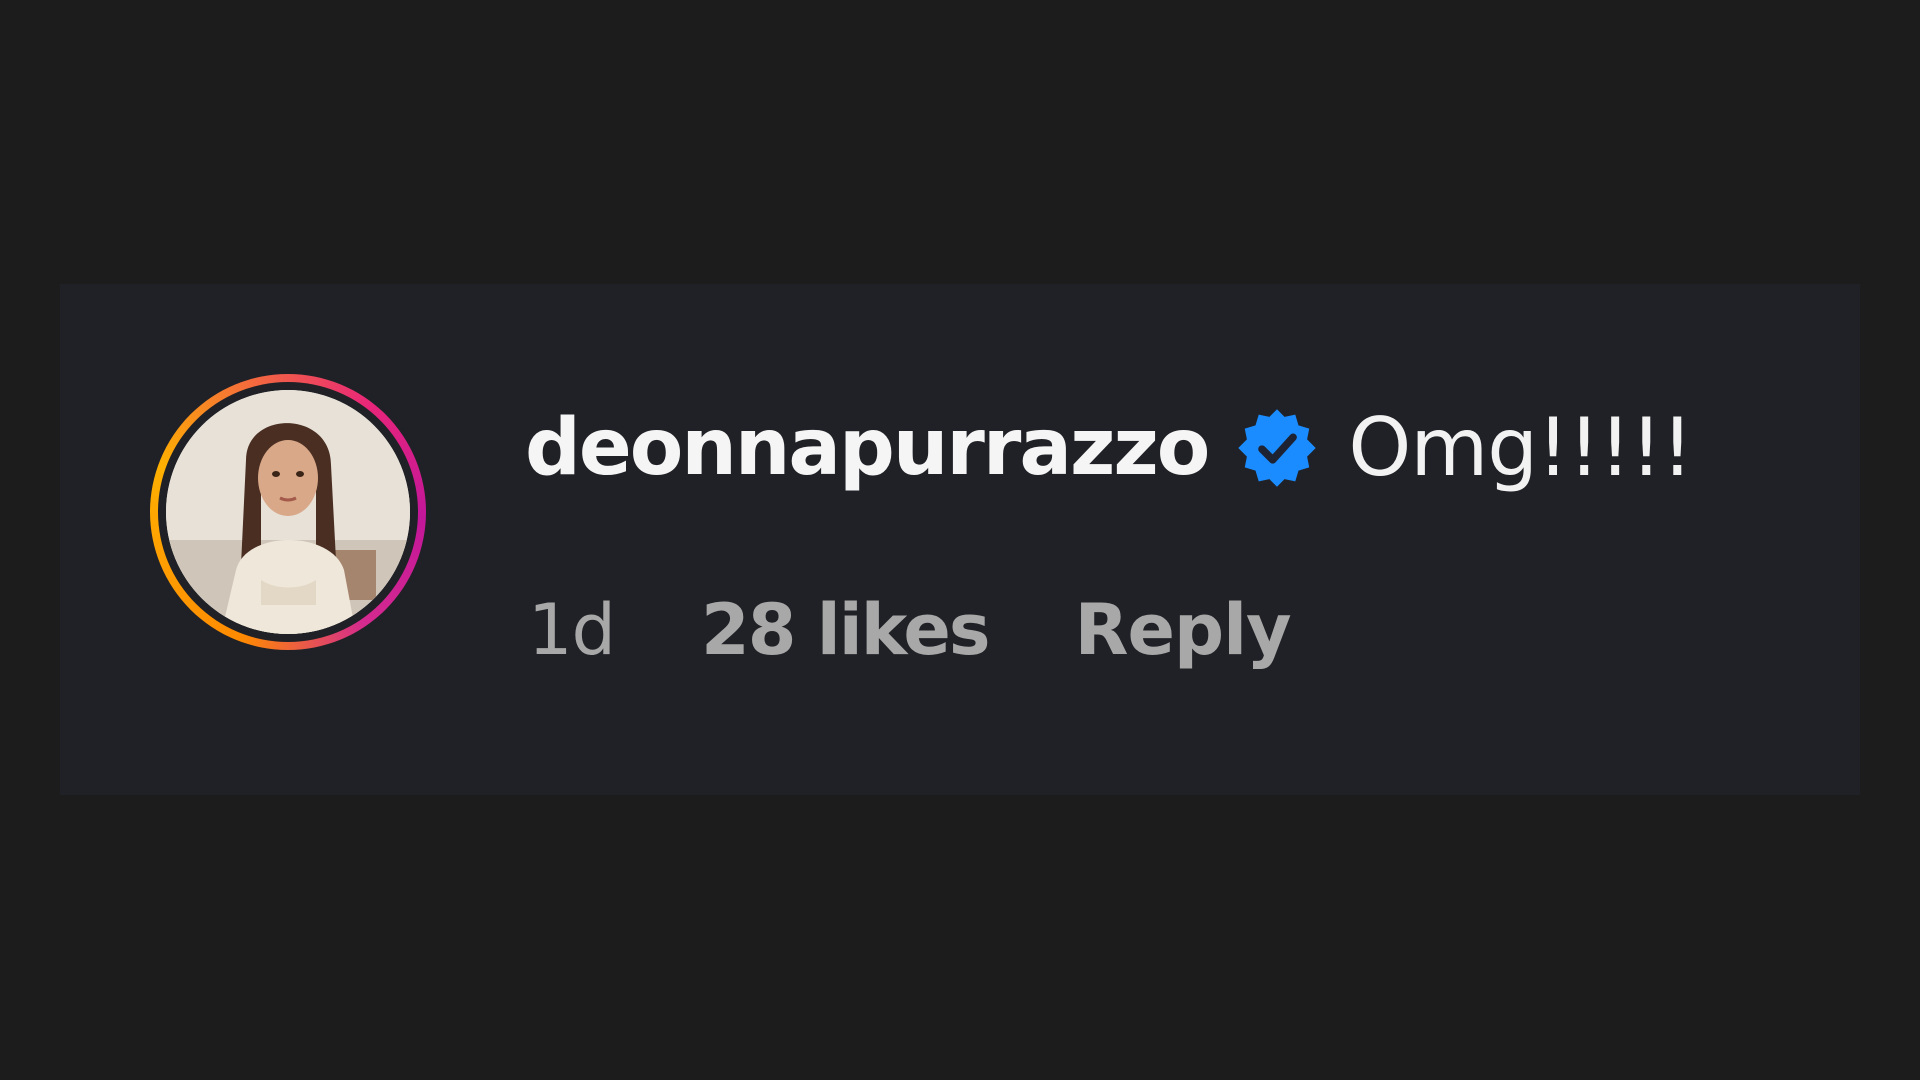  Describe the element at coordinates (867, 448) in the screenshot. I see `username-link: deonnapurrazzo` at that location.